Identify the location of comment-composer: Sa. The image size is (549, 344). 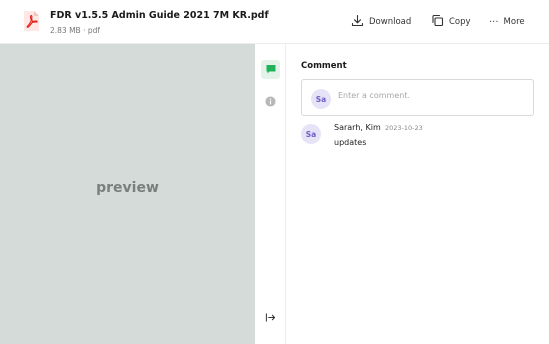
(417, 97).